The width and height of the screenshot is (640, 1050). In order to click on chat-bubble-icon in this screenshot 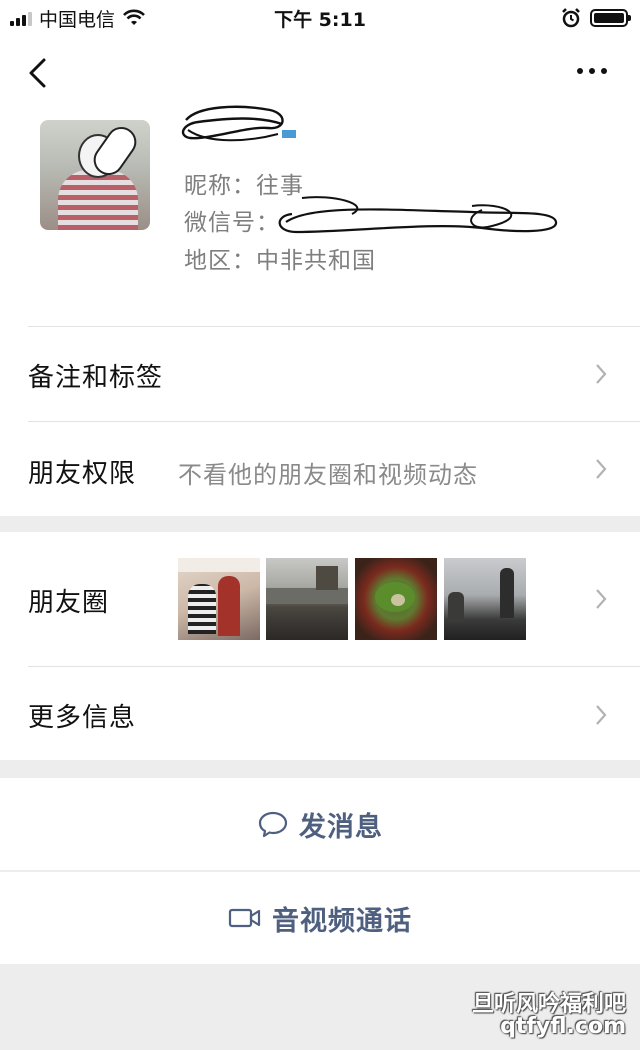, I will do `click(273, 824)`.